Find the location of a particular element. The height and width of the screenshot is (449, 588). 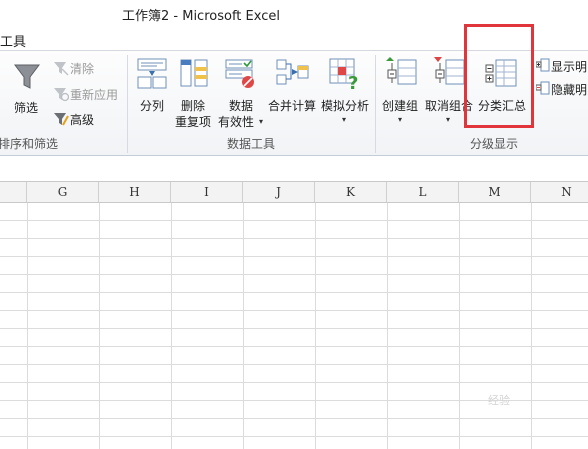

remove-duplicates-icon is located at coordinates (194, 73).